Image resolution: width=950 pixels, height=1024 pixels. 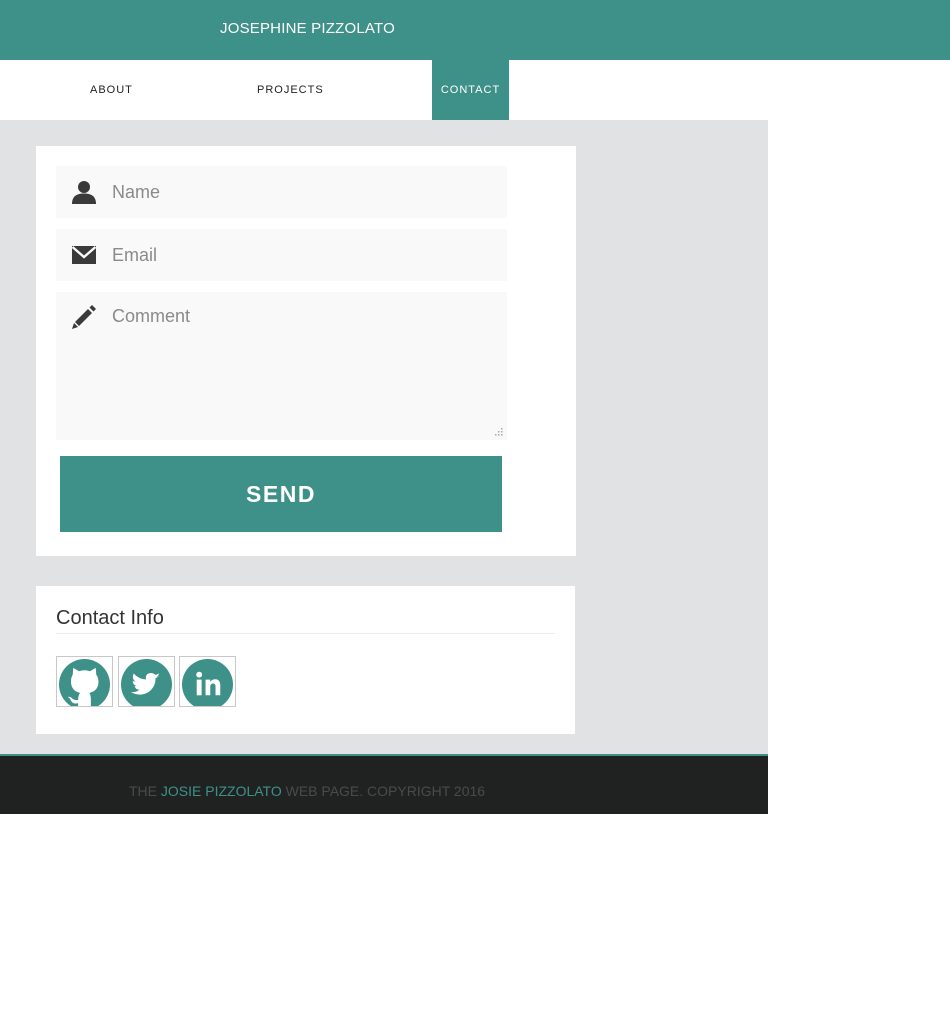 I want to click on github-link, so click(x=84, y=681).